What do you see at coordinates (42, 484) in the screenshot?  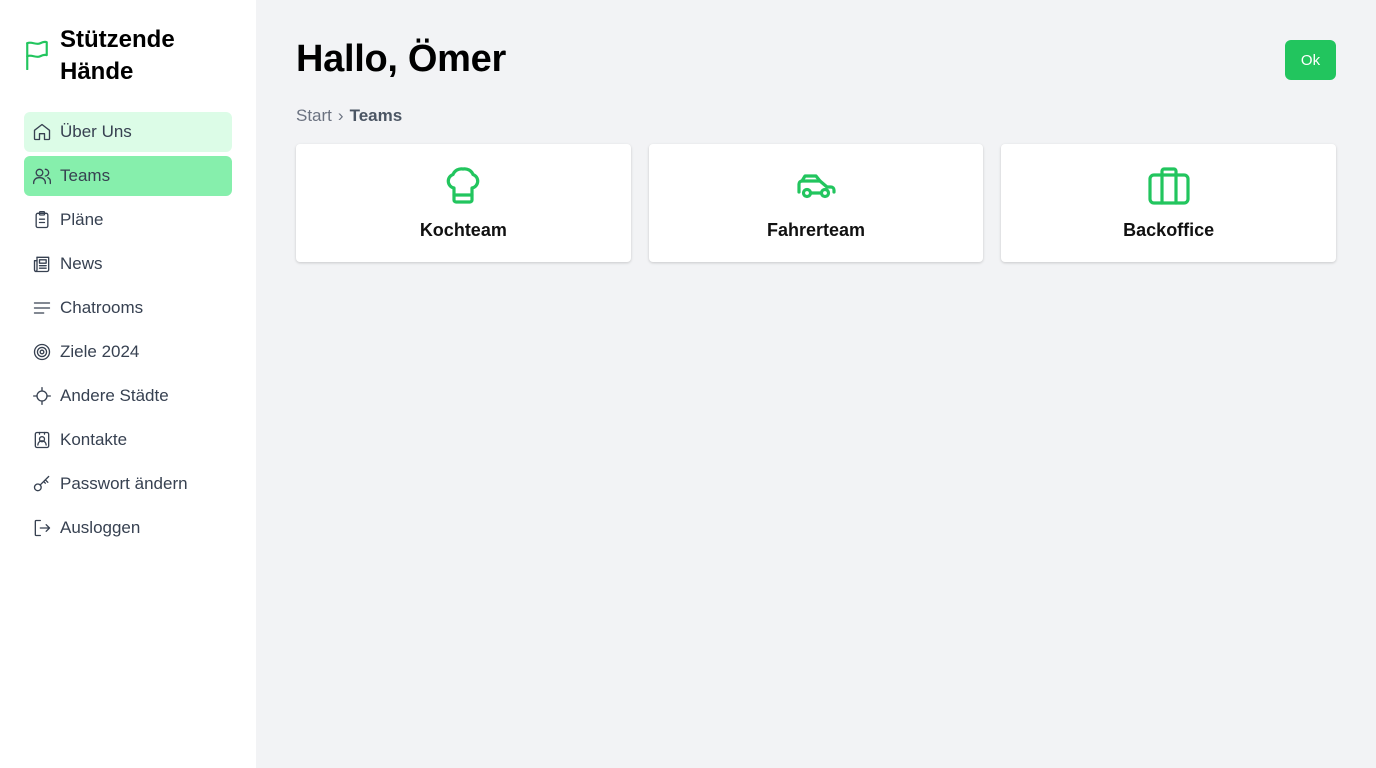 I see `key-icon` at bounding box center [42, 484].